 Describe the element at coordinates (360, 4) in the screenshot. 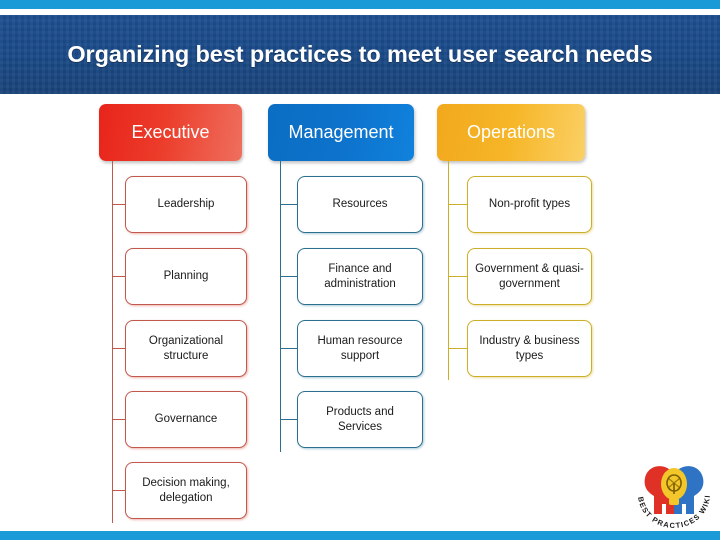

I see `top-accent-strip` at that location.